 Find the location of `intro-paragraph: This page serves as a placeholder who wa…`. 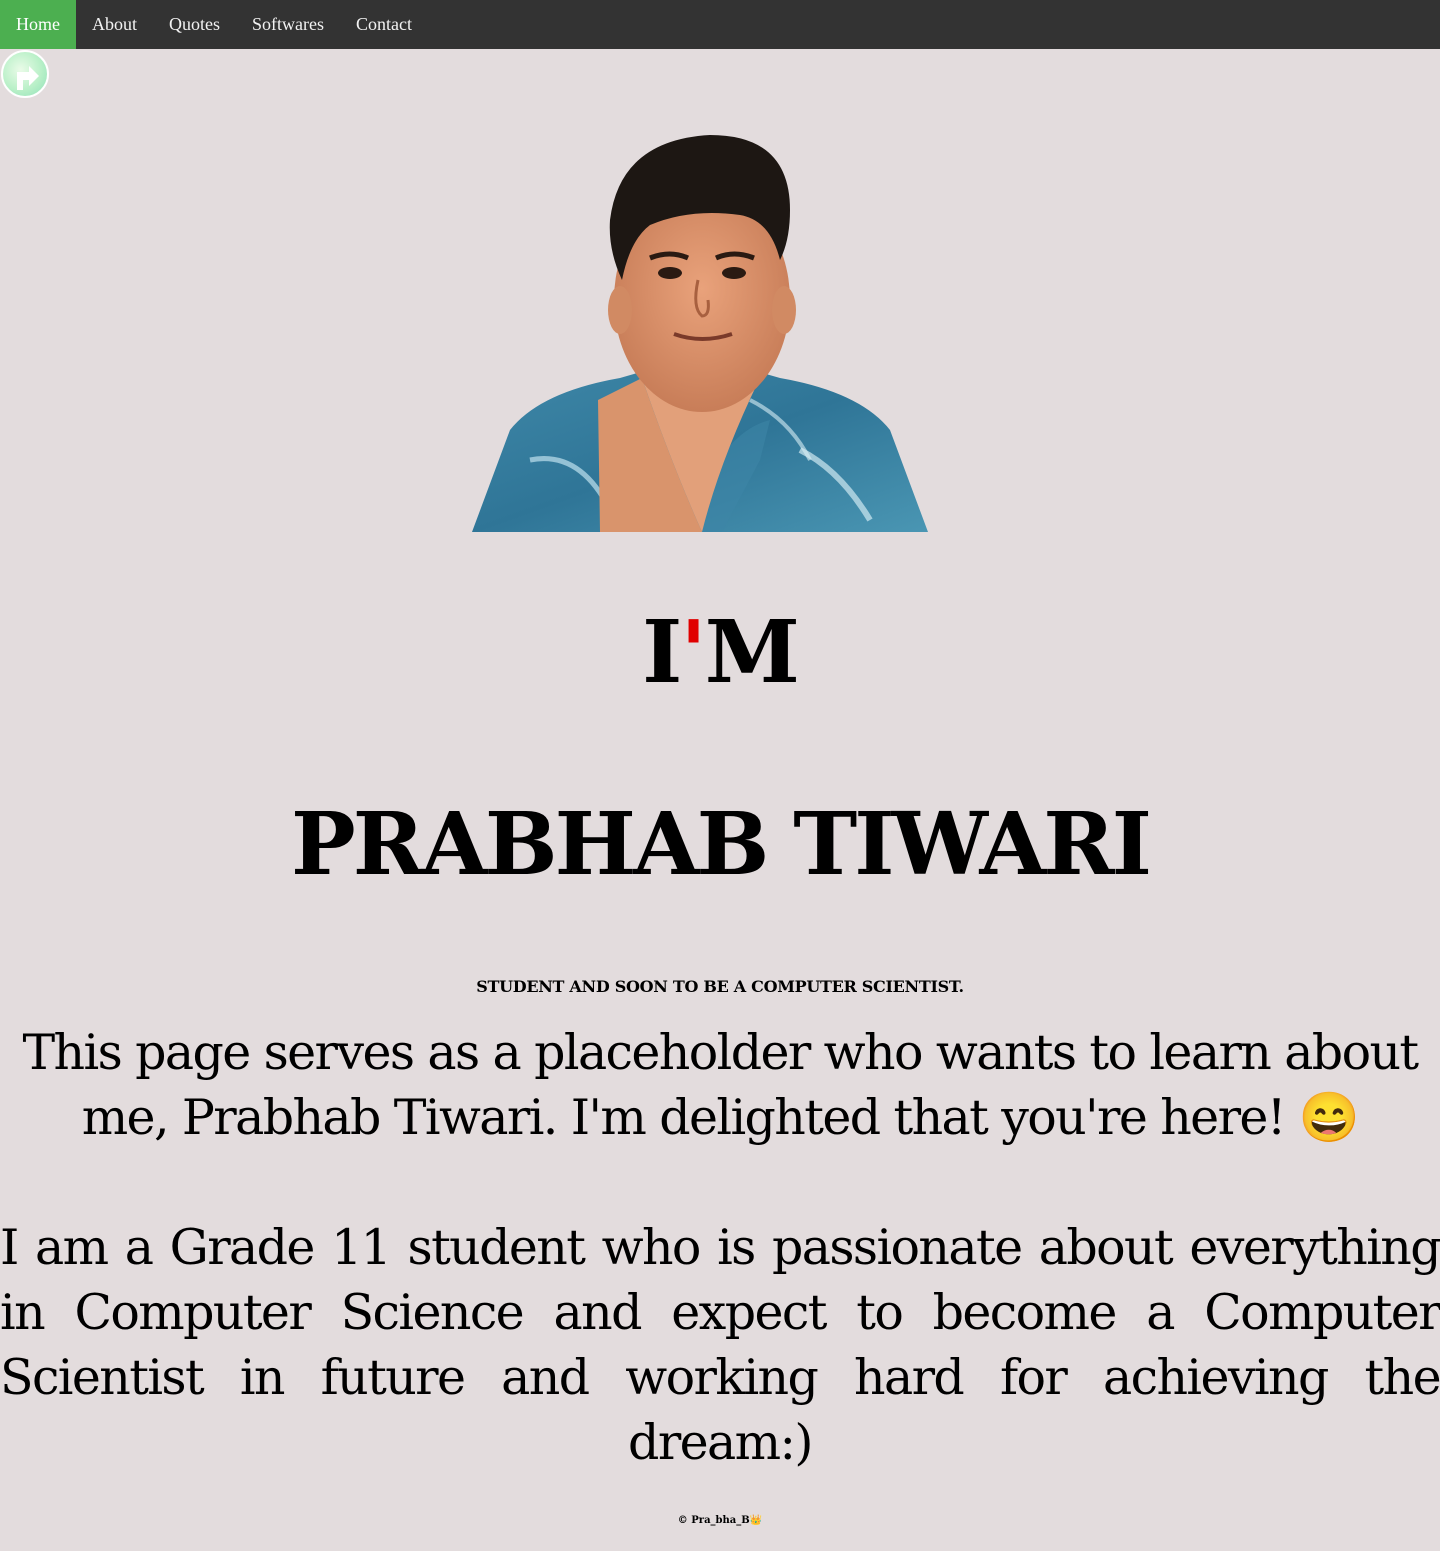

intro-paragraph: This page serves as a placeholder who wa… is located at coordinates (720, 1085).